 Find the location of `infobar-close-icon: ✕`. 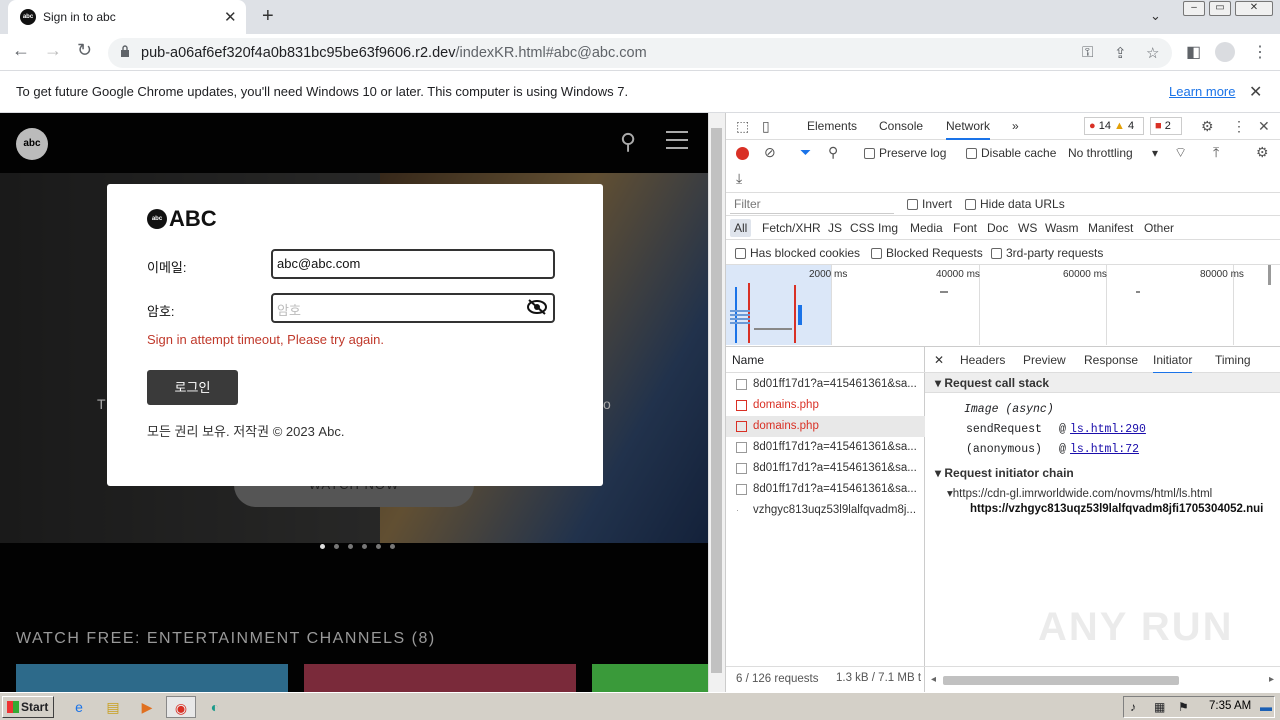

infobar-close-icon: ✕ is located at coordinates (1255, 92).